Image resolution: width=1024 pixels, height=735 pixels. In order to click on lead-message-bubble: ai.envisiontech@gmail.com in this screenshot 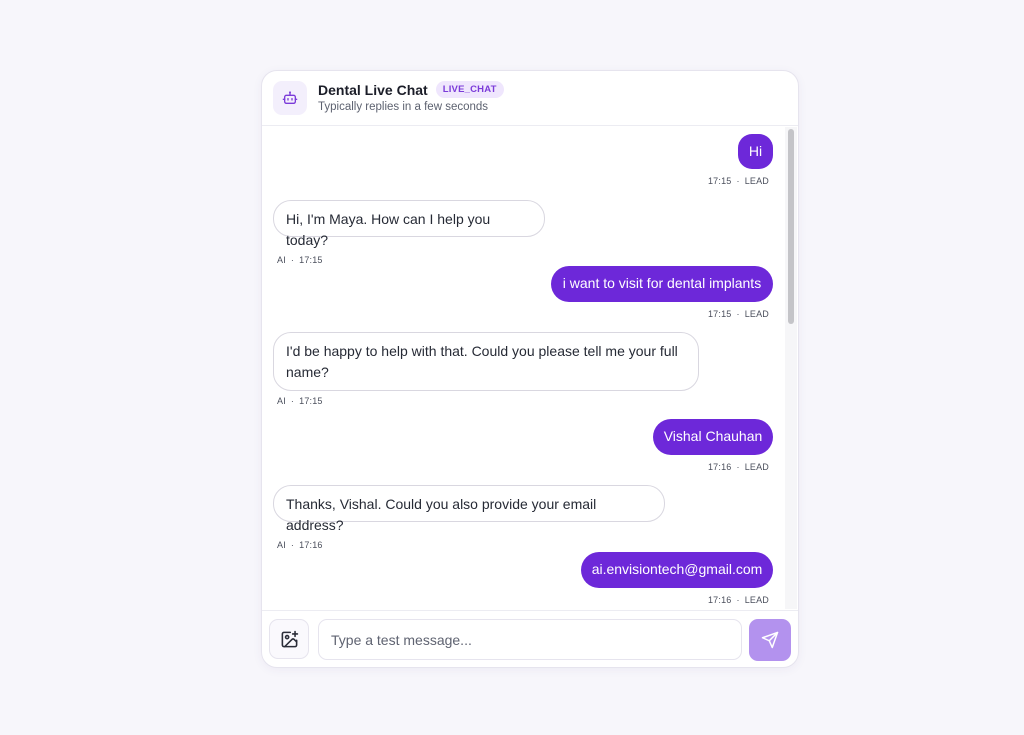, I will do `click(677, 570)`.